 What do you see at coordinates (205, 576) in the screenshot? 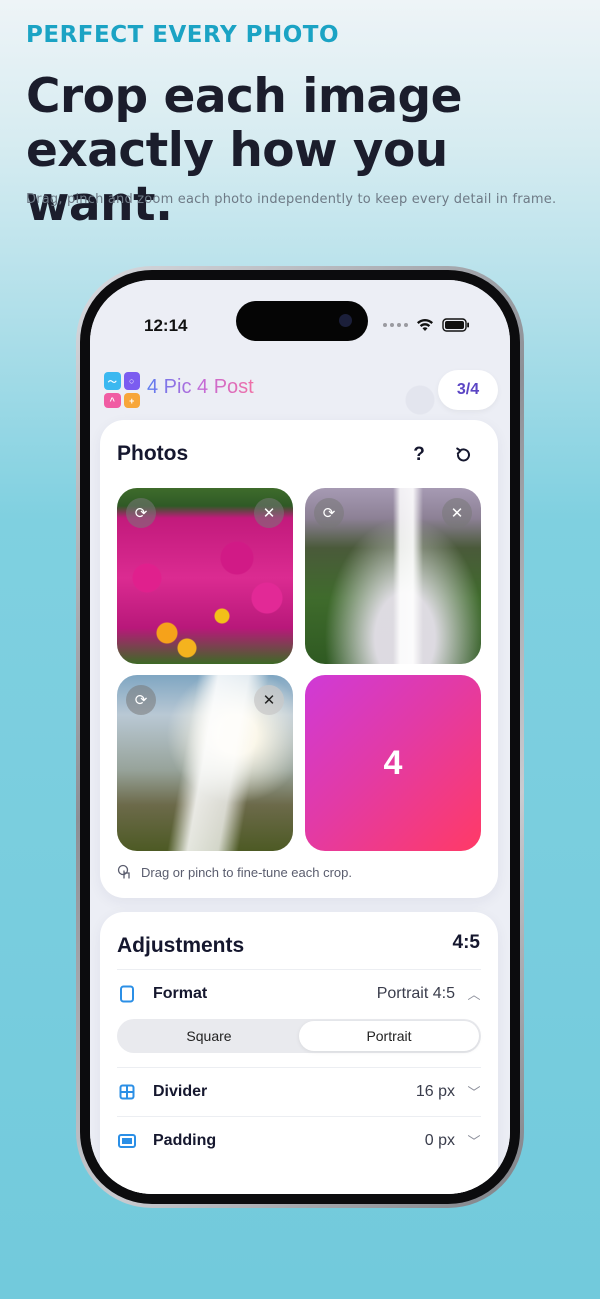
I see `photo-tile-1: ⟳ ✕` at bounding box center [205, 576].